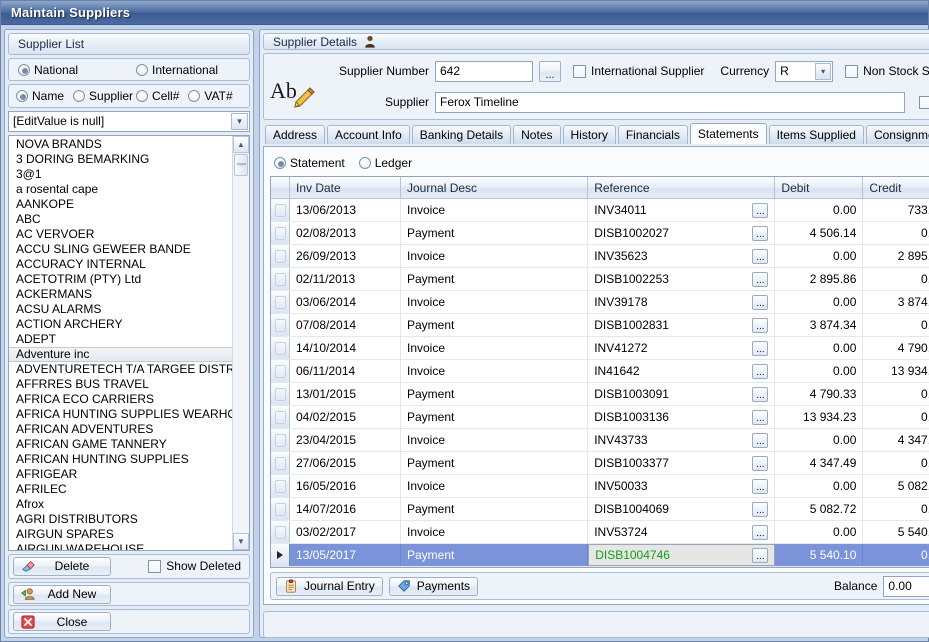 The height and width of the screenshot is (642, 929). I want to click on international-supplier-checkbox: International Supplier, so click(638, 71).